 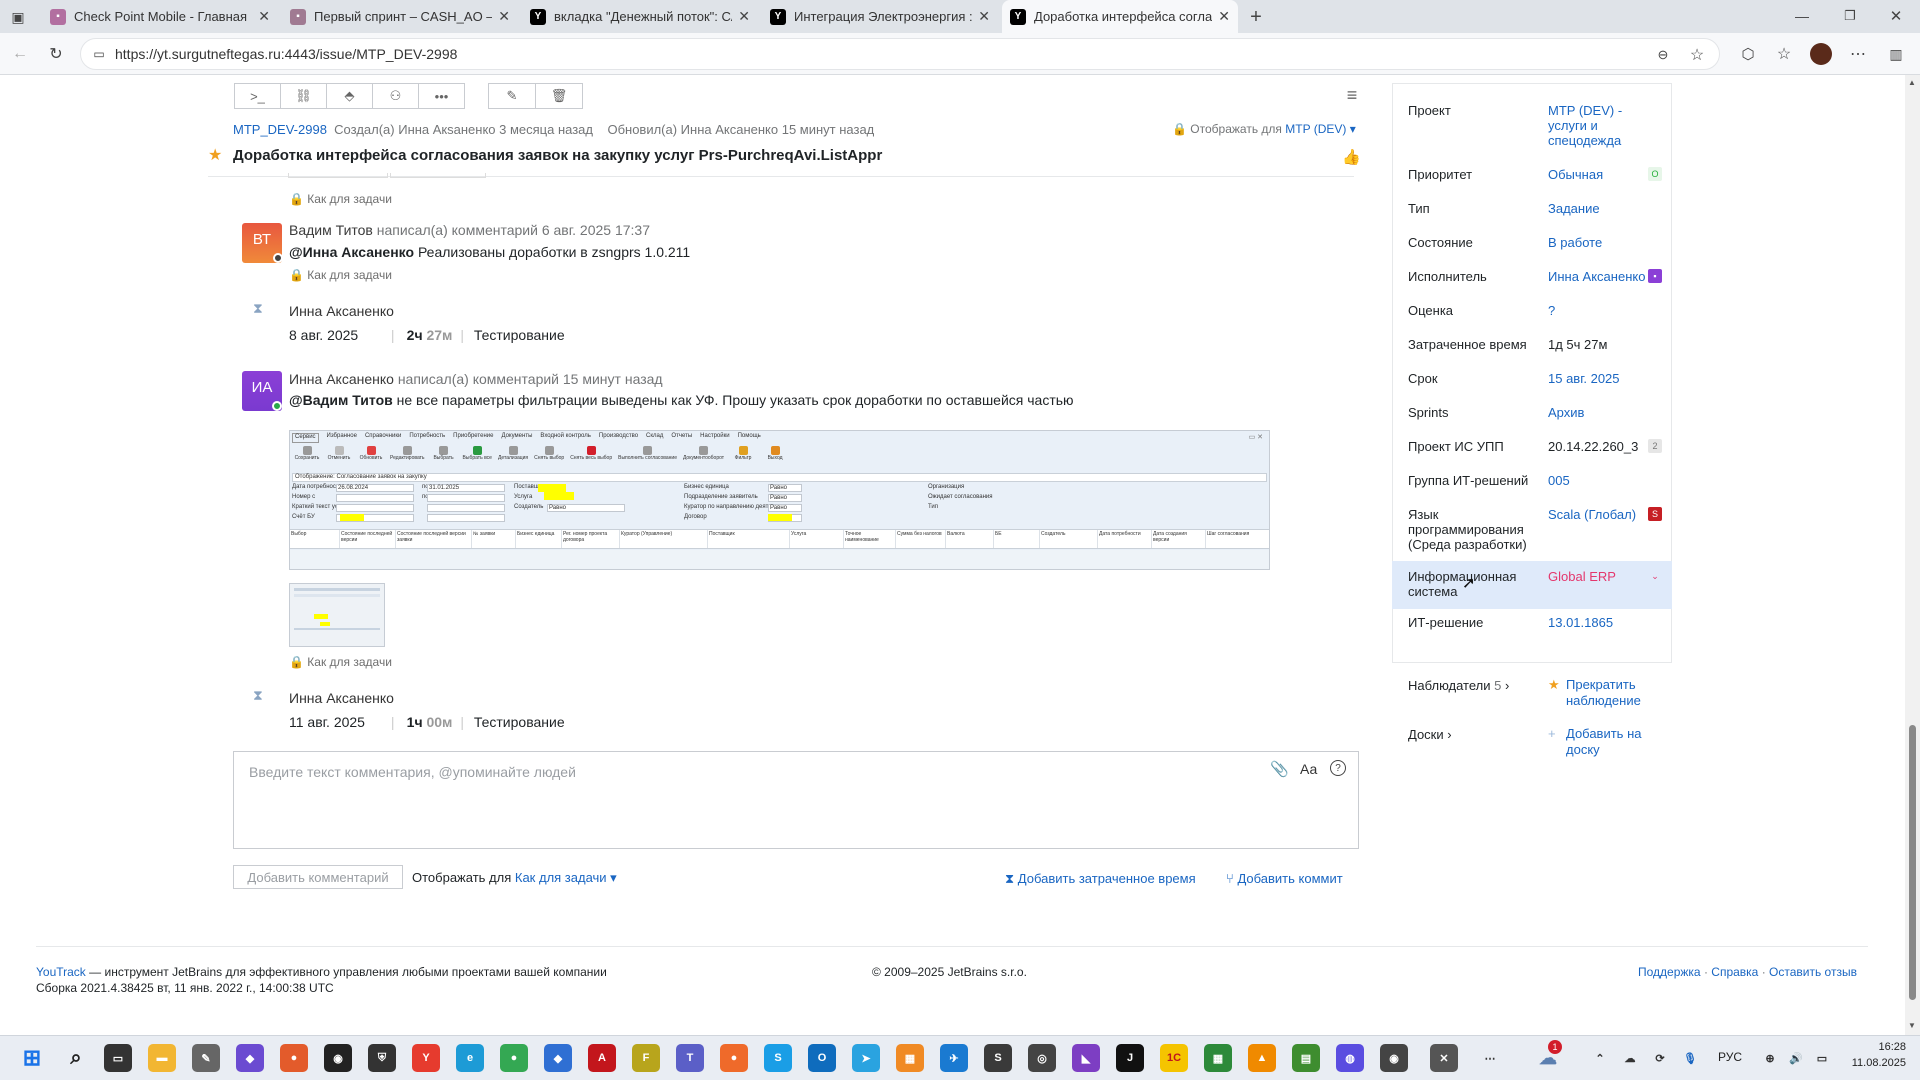 I want to click on field-value: 13.01.1865, so click(x=1603, y=622).